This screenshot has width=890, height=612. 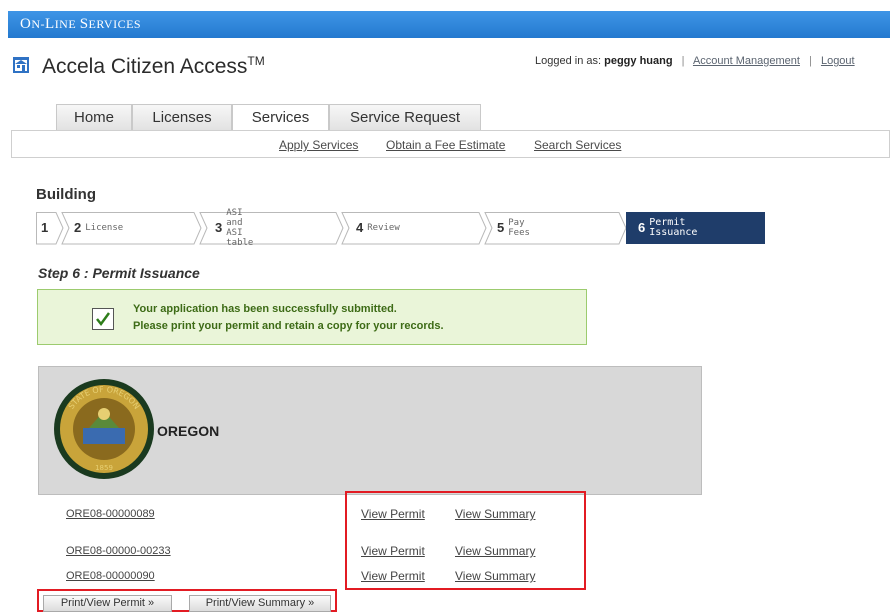 What do you see at coordinates (182, 117) in the screenshot?
I see `tab-licenses: Licenses` at bounding box center [182, 117].